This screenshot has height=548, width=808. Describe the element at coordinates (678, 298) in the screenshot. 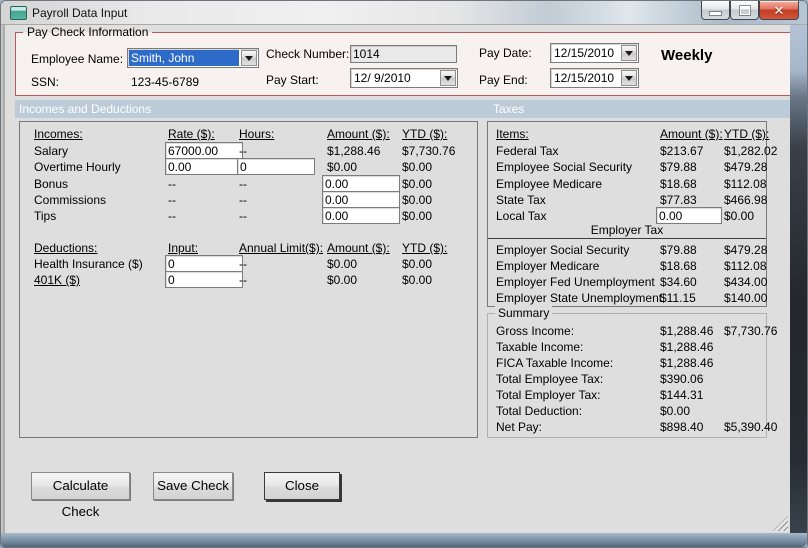

I see `employer-state-unemployment-amount: $11.15` at that location.